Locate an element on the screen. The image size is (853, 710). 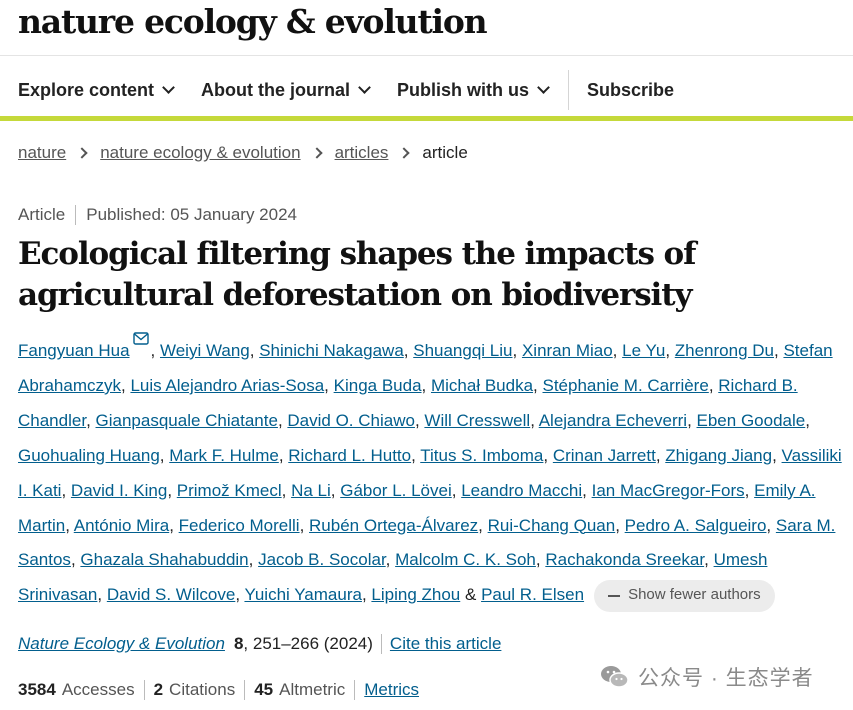
citations-count: 2 is located at coordinates (158, 689).